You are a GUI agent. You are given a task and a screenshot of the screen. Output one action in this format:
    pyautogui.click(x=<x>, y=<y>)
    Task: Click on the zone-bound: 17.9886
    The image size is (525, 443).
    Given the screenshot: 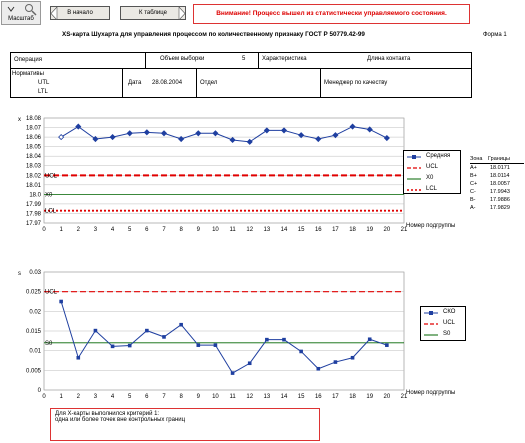 What is the action you would take?
    pyautogui.click(x=500, y=200)
    